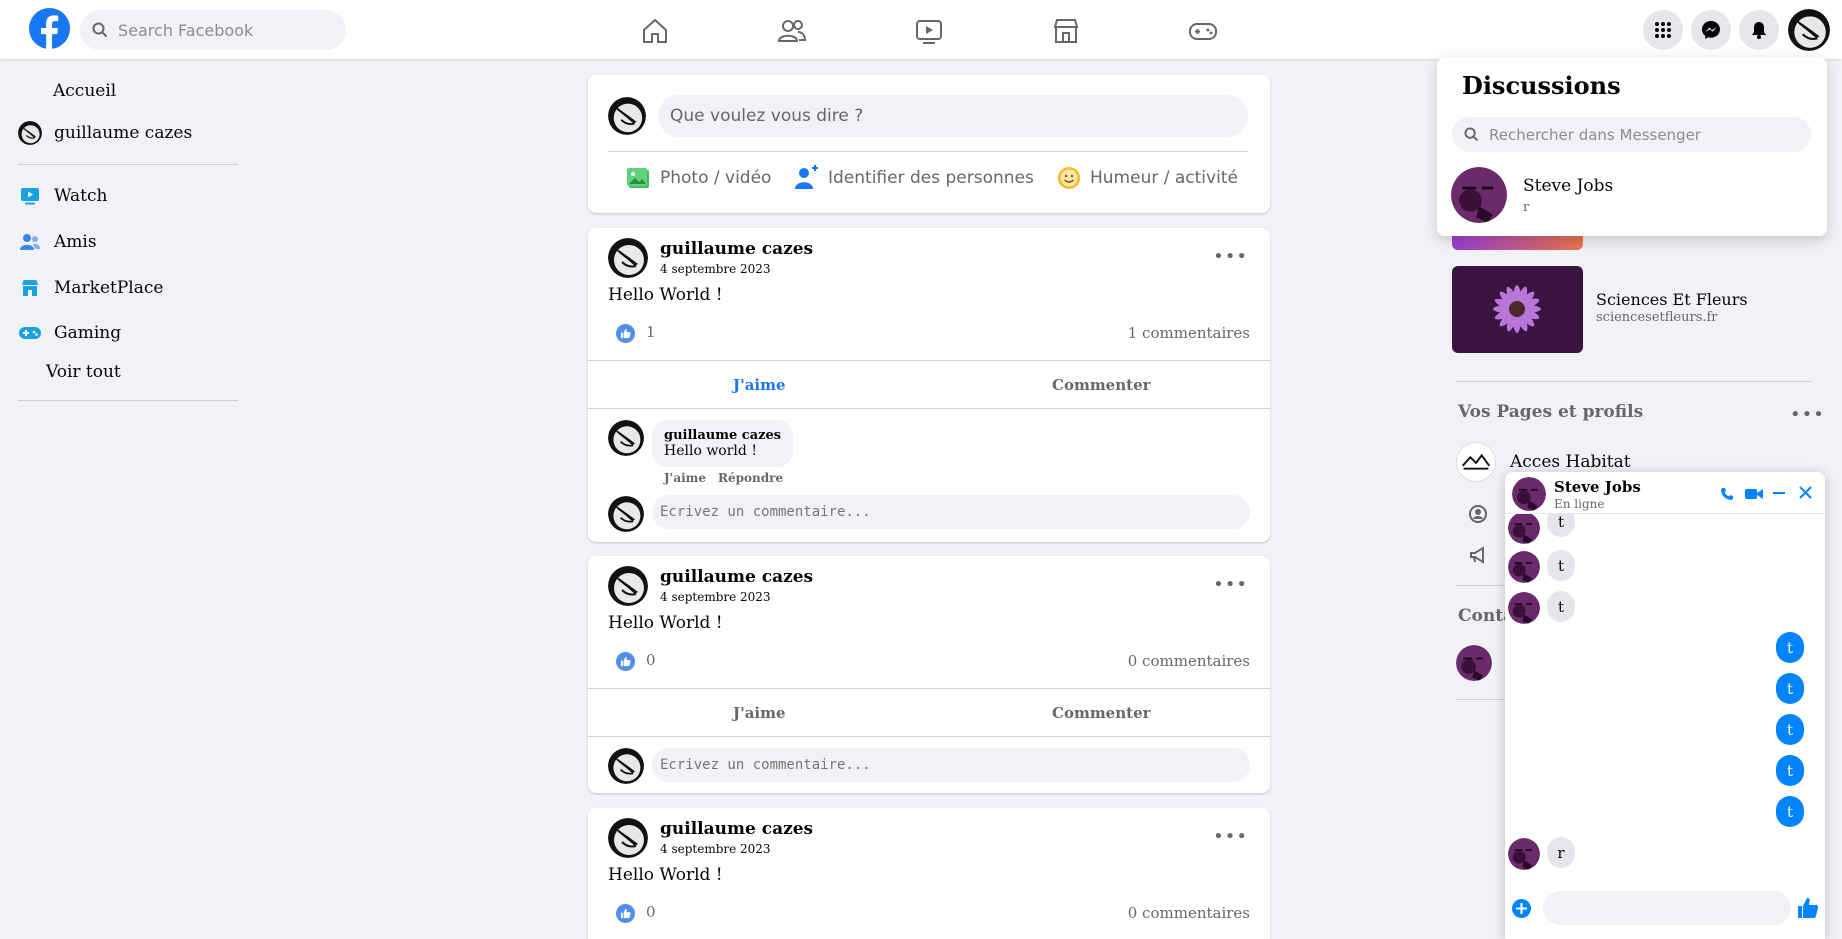 Image resolution: width=1842 pixels, height=939 pixels. I want to click on comment-like-link: J'aime, so click(685, 478).